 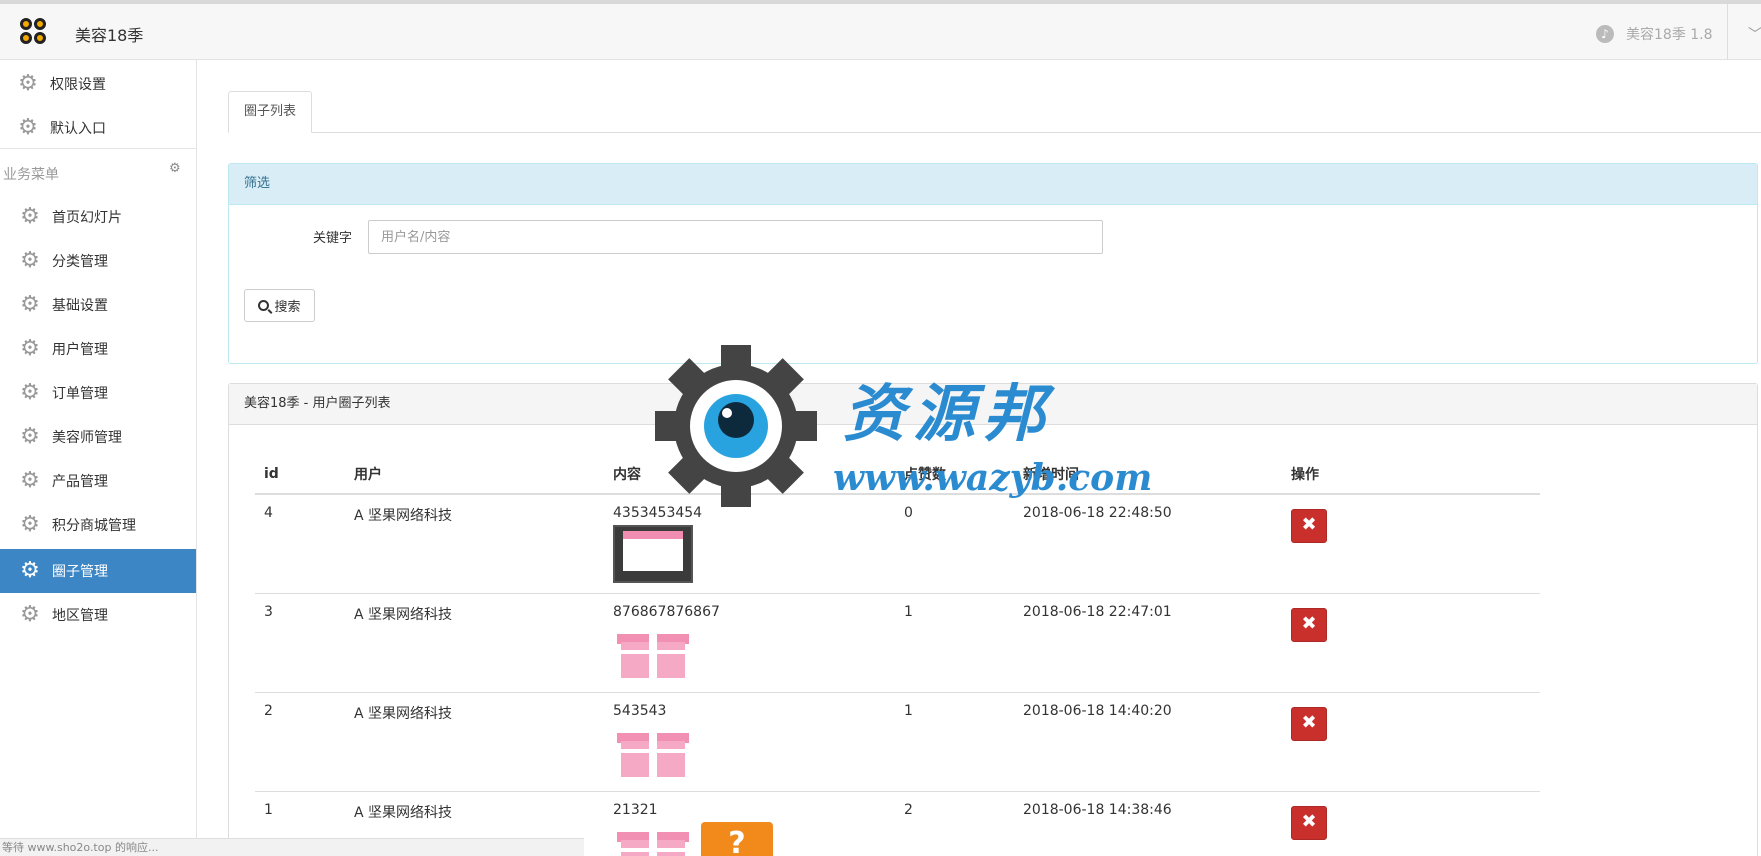 What do you see at coordinates (1148, 643) in the screenshot?
I see `cell-time: 2018-06-18 22:47:01` at bounding box center [1148, 643].